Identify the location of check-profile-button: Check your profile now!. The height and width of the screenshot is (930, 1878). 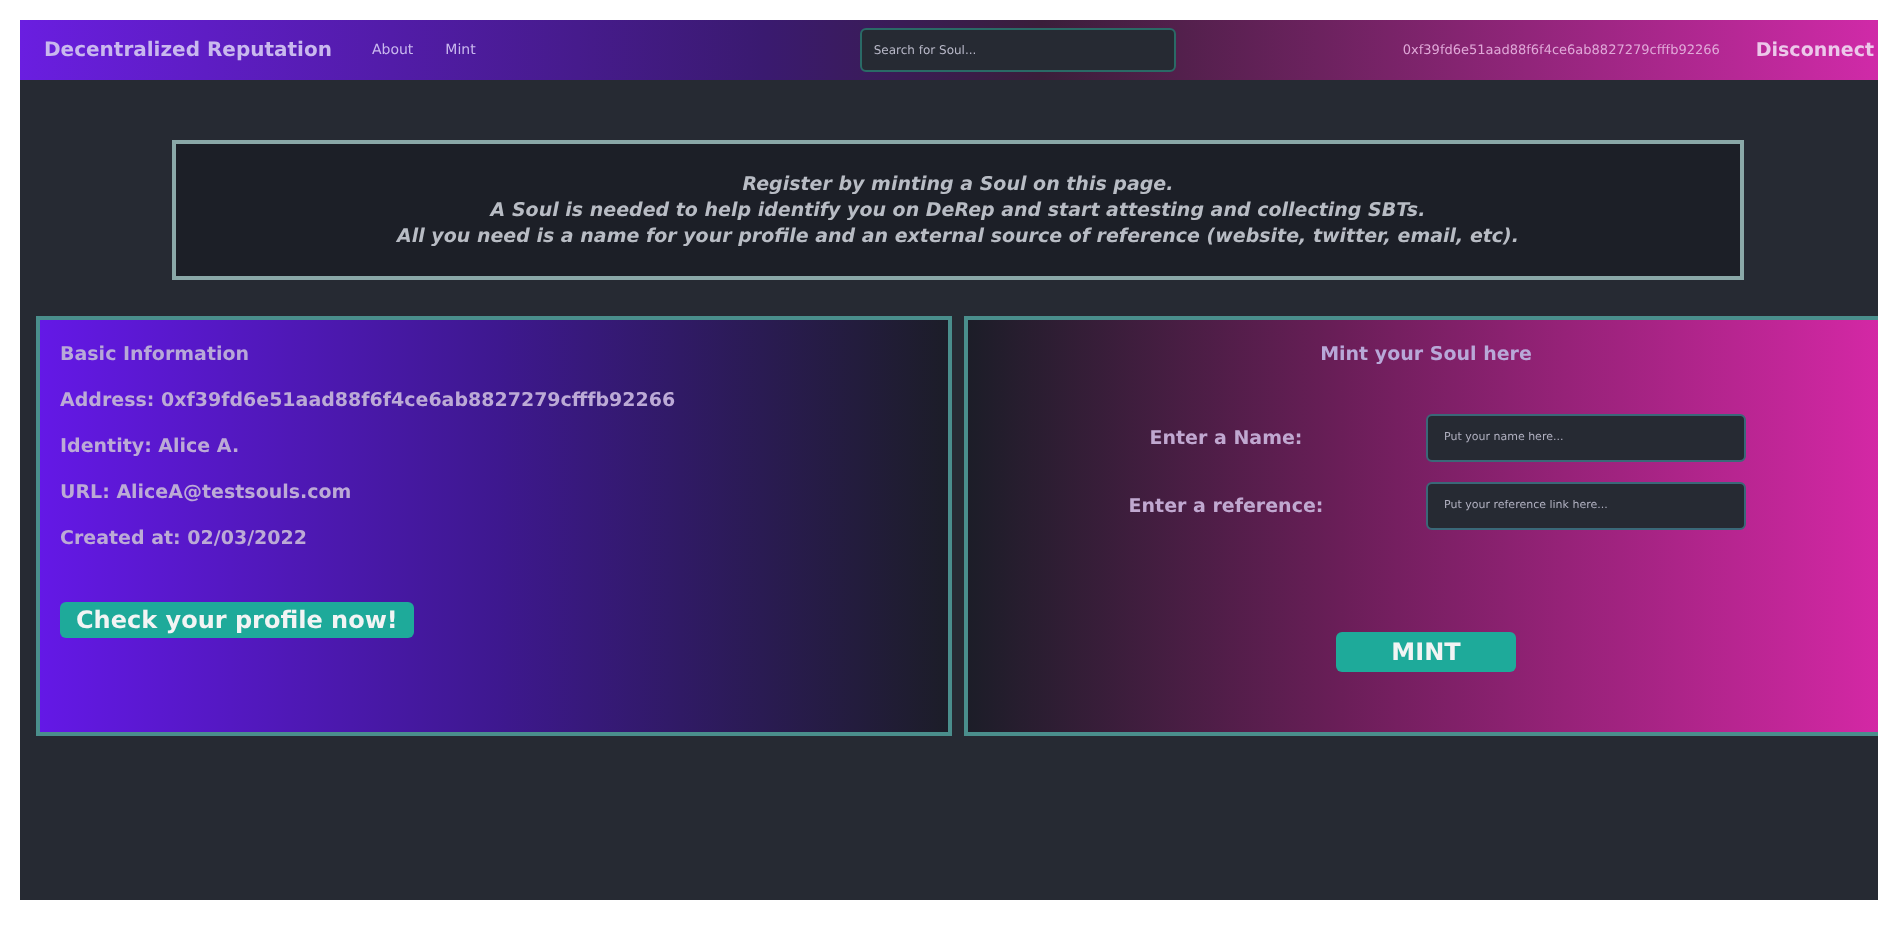
(237, 620).